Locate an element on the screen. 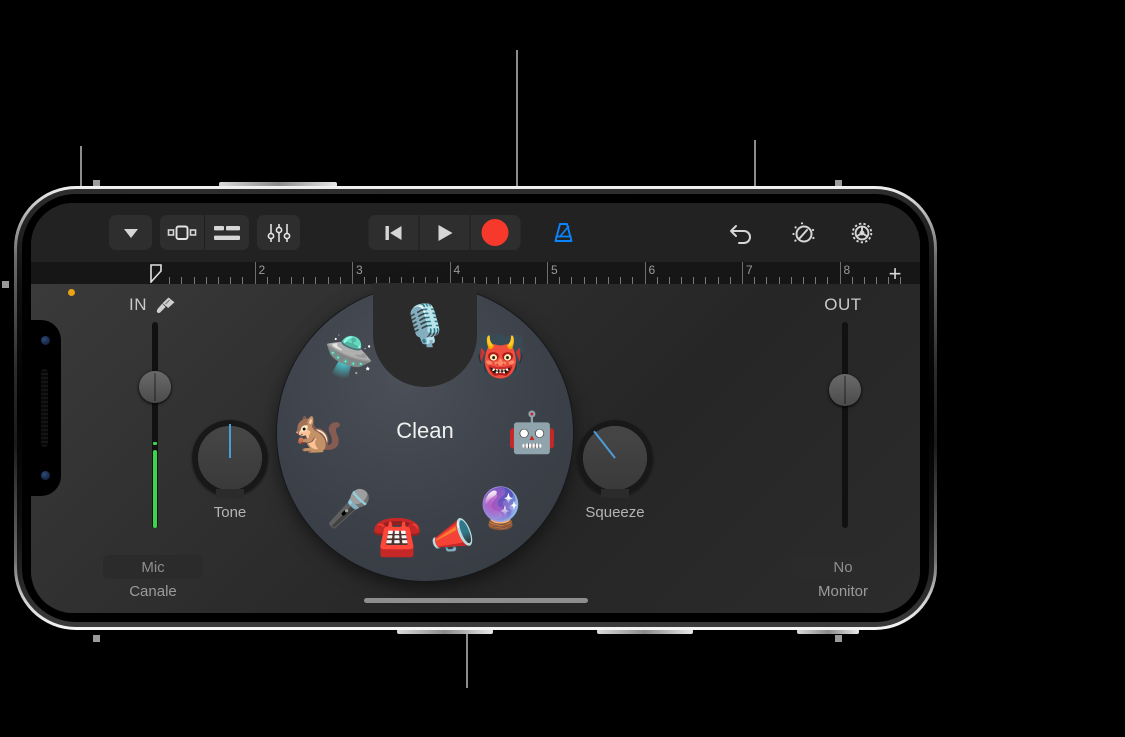  tone-knob-indicator is located at coordinates (230, 441).